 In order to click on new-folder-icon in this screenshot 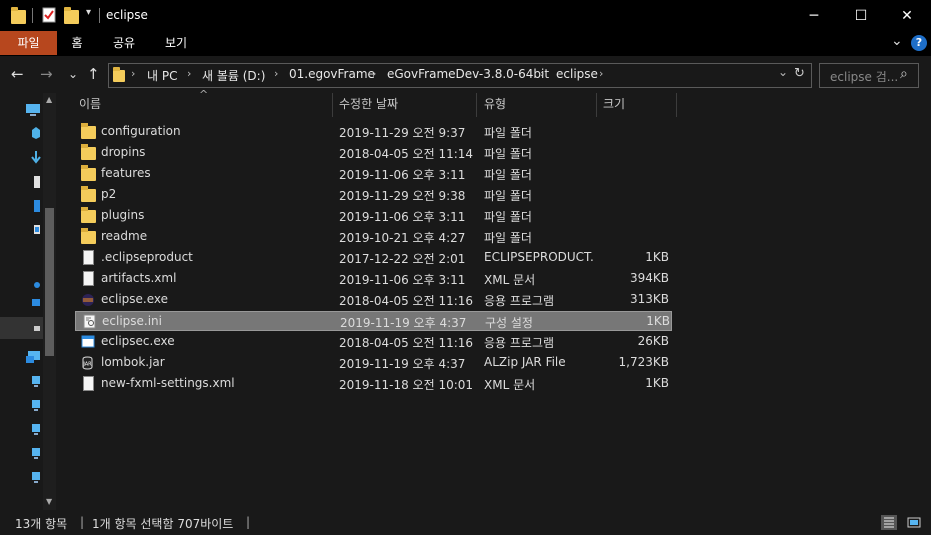, I will do `click(71, 15)`.